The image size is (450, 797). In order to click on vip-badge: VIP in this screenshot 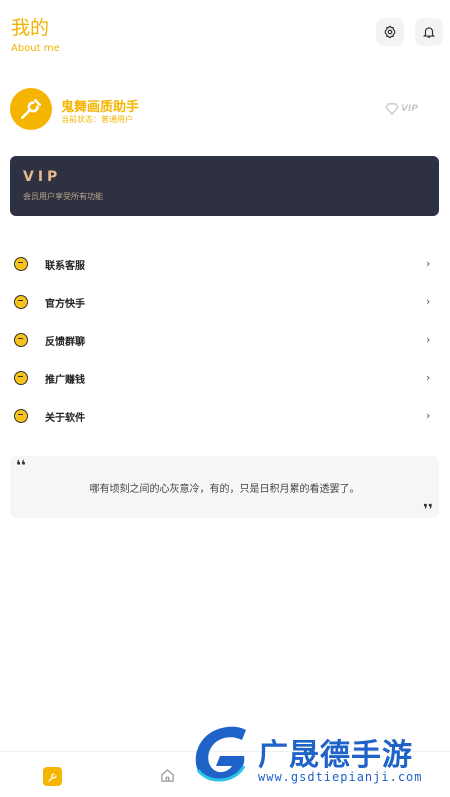, I will do `click(401, 109)`.